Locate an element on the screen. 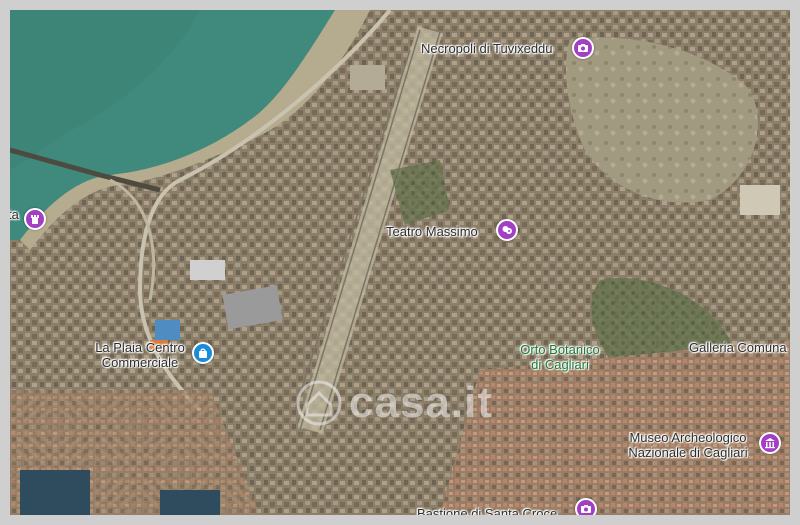 The image size is (800, 525). label-plaia-line2: Commerciale is located at coordinates (140, 362).